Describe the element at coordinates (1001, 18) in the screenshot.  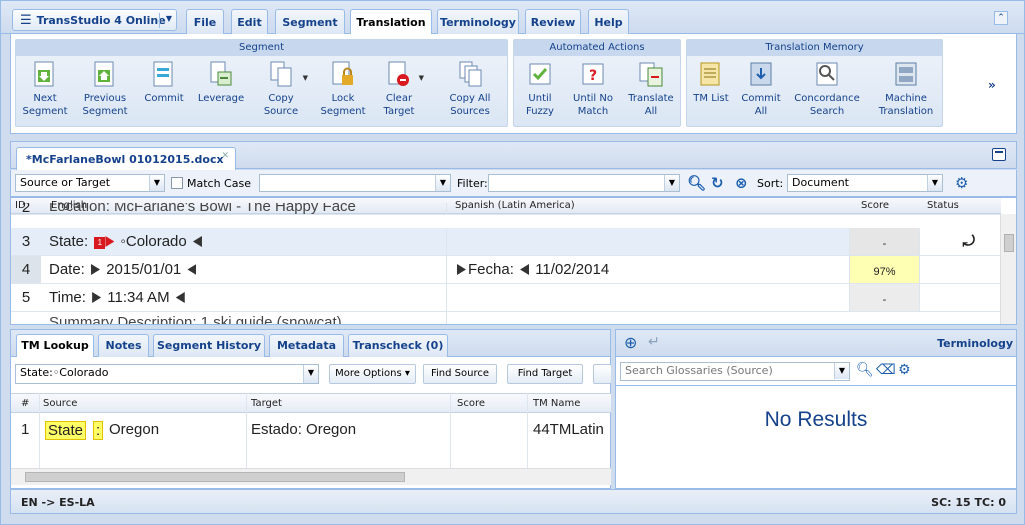
I see `collapse-ribbon-icon: ⌃` at that location.